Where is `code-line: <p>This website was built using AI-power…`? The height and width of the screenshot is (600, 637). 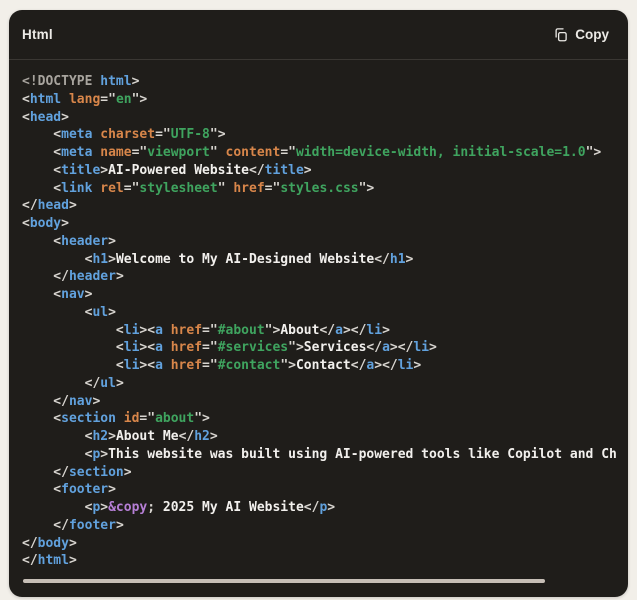 code-line: <p>This website was built using AI-power… is located at coordinates (319, 454).